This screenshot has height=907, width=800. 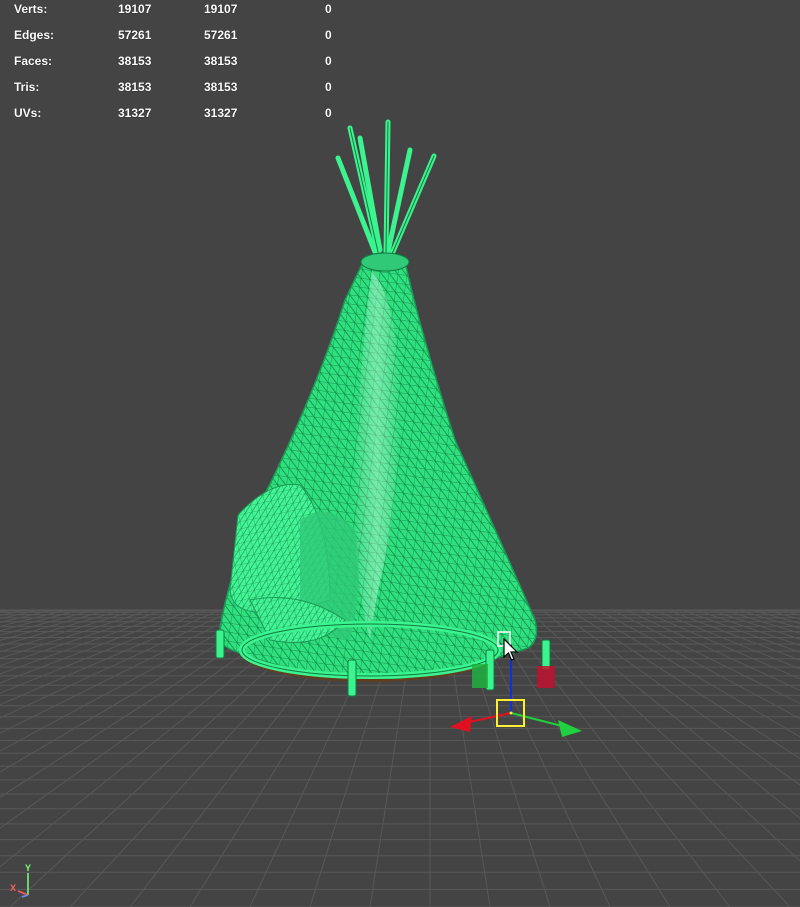 I want to click on yz-plane-handle, so click(x=480, y=676).